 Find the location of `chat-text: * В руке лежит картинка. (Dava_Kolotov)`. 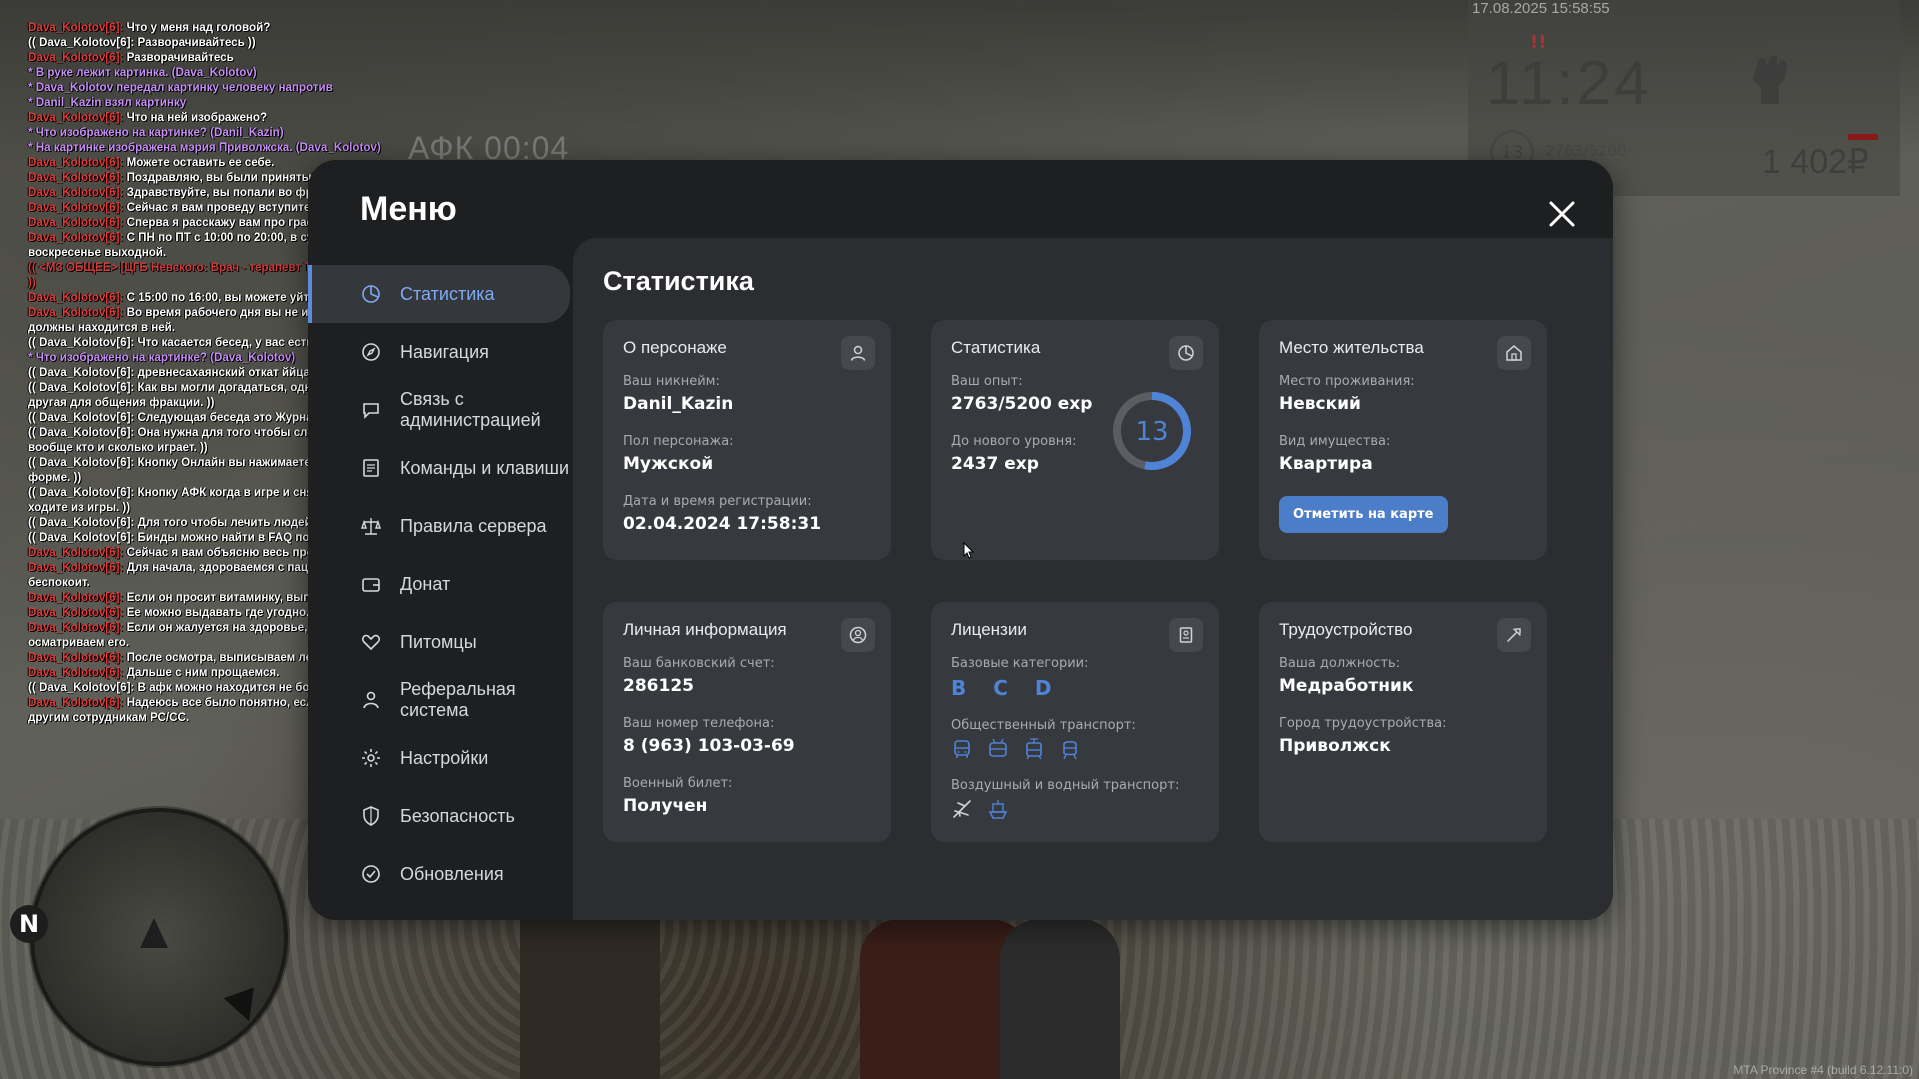

chat-text: * В руке лежит картинка. (Dava_Kolotov) is located at coordinates (142, 72).